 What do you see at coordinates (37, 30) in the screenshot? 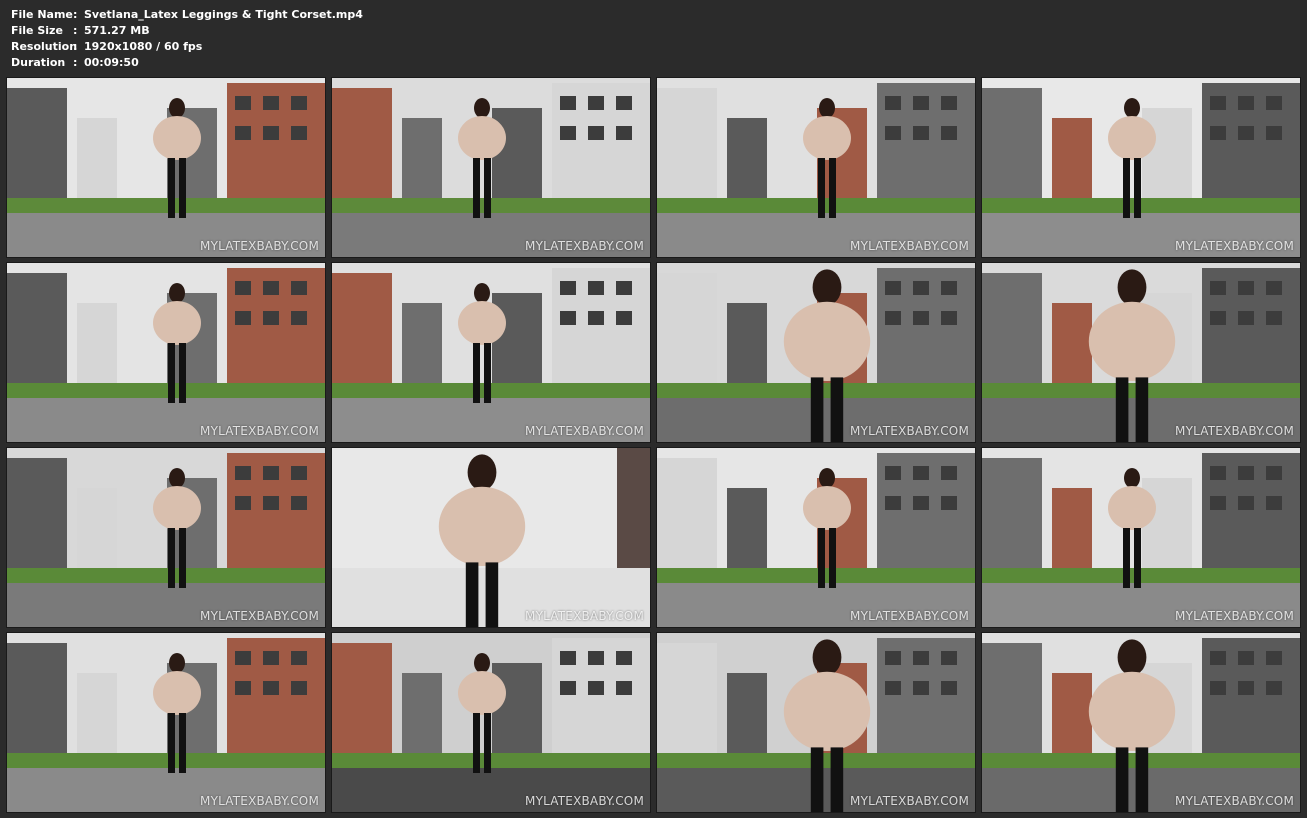
I see `file-size-label: File Size` at bounding box center [37, 30].